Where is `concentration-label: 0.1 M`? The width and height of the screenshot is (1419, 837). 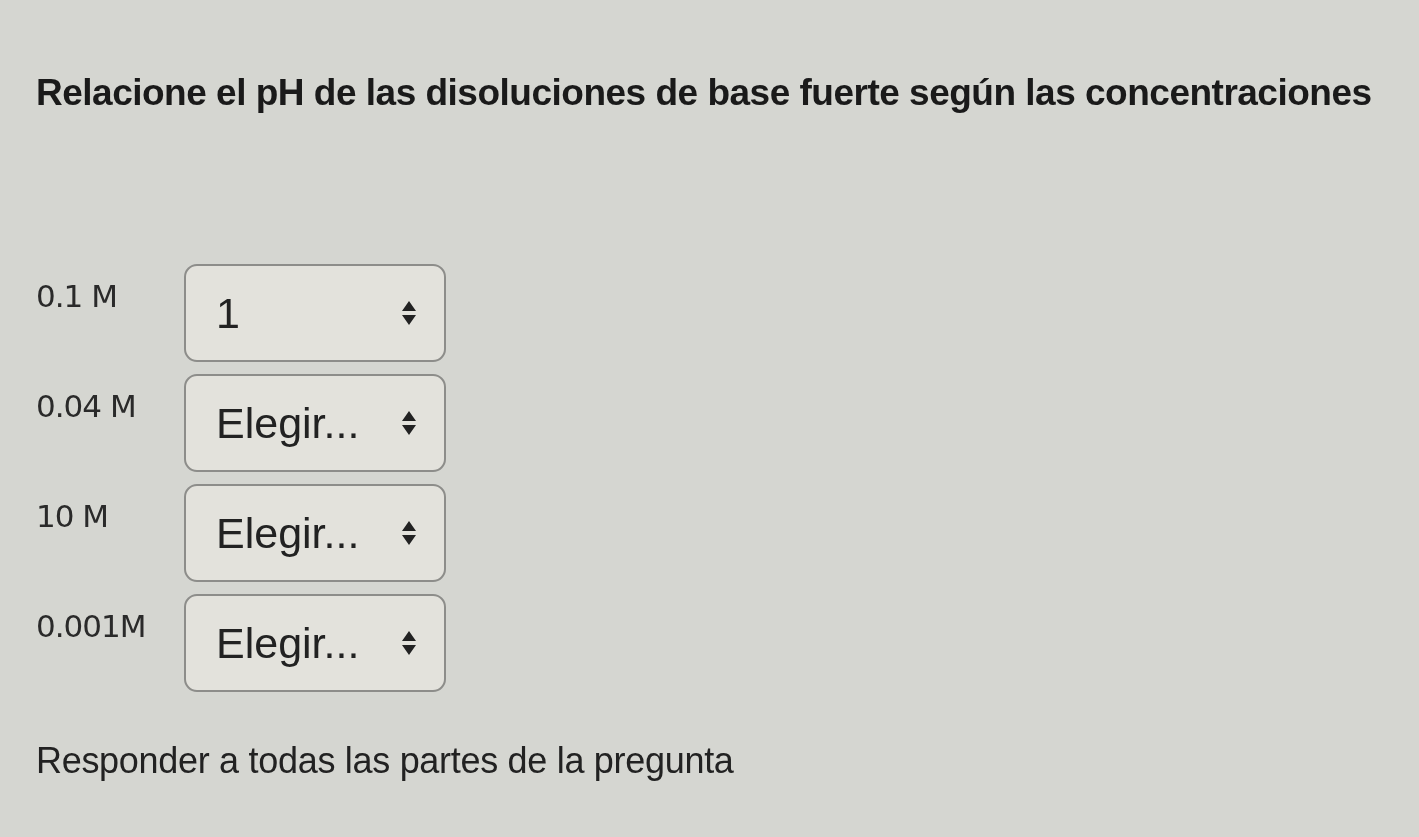
concentration-label: 0.1 M is located at coordinates (77, 295).